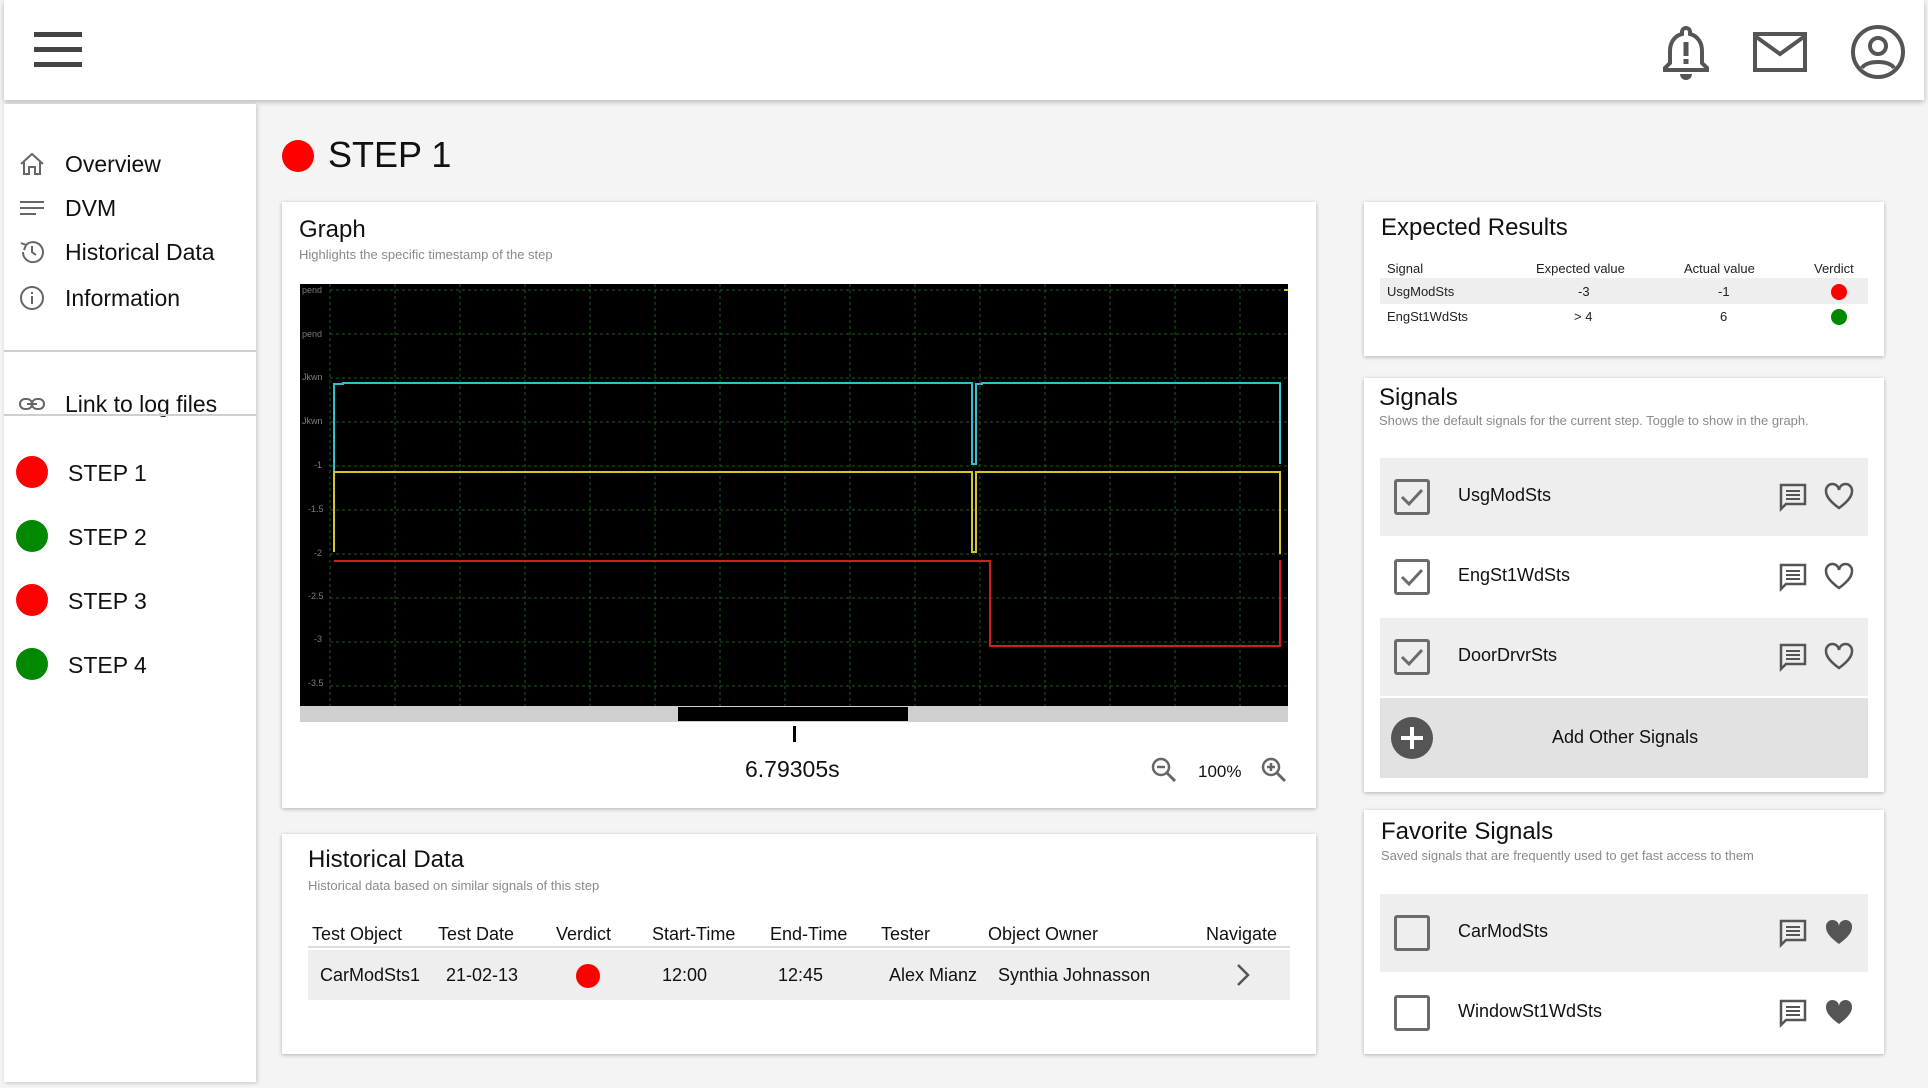 The width and height of the screenshot is (1928, 1088). I want to click on cell-object-owner: Synthia Johnasson, so click(1074, 975).